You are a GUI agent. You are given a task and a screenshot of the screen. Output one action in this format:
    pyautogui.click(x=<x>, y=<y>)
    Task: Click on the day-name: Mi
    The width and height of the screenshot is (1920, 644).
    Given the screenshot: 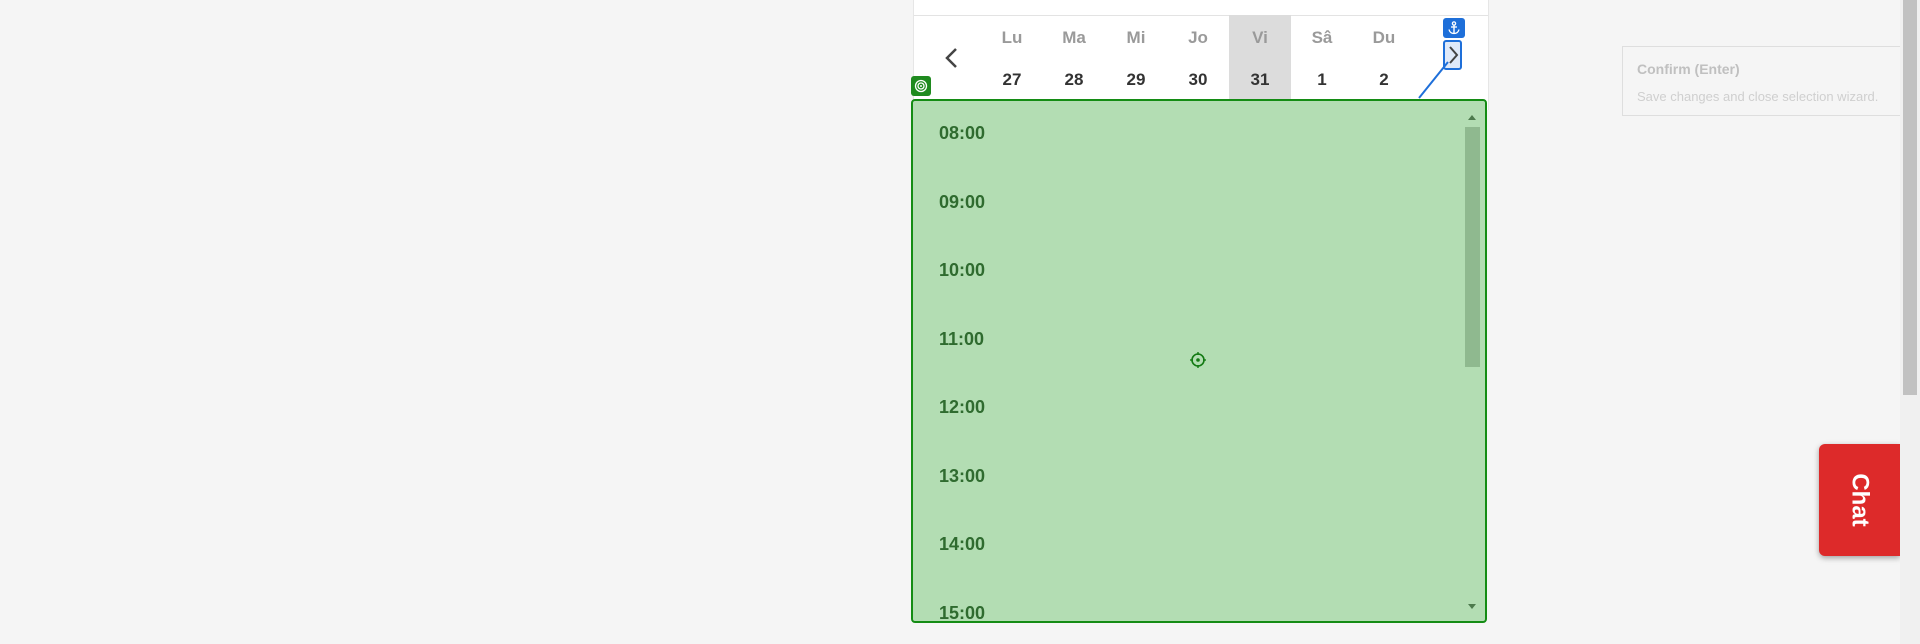 What is the action you would take?
    pyautogui.click(x=1136, y=37)
    